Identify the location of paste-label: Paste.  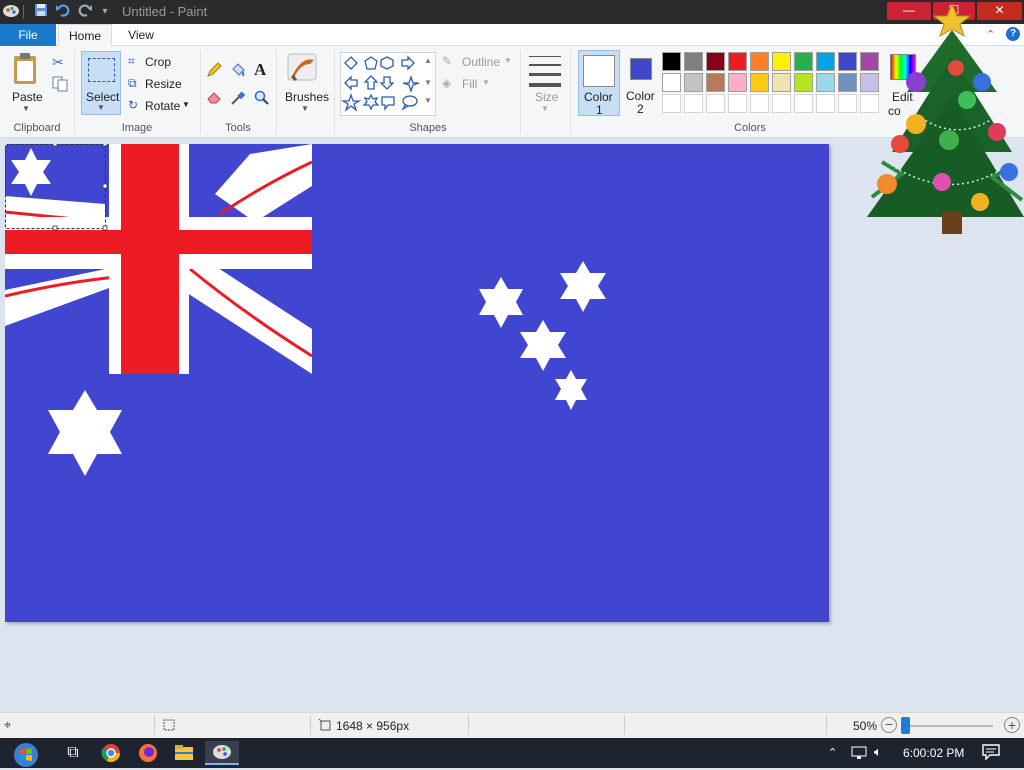
(27, 97).